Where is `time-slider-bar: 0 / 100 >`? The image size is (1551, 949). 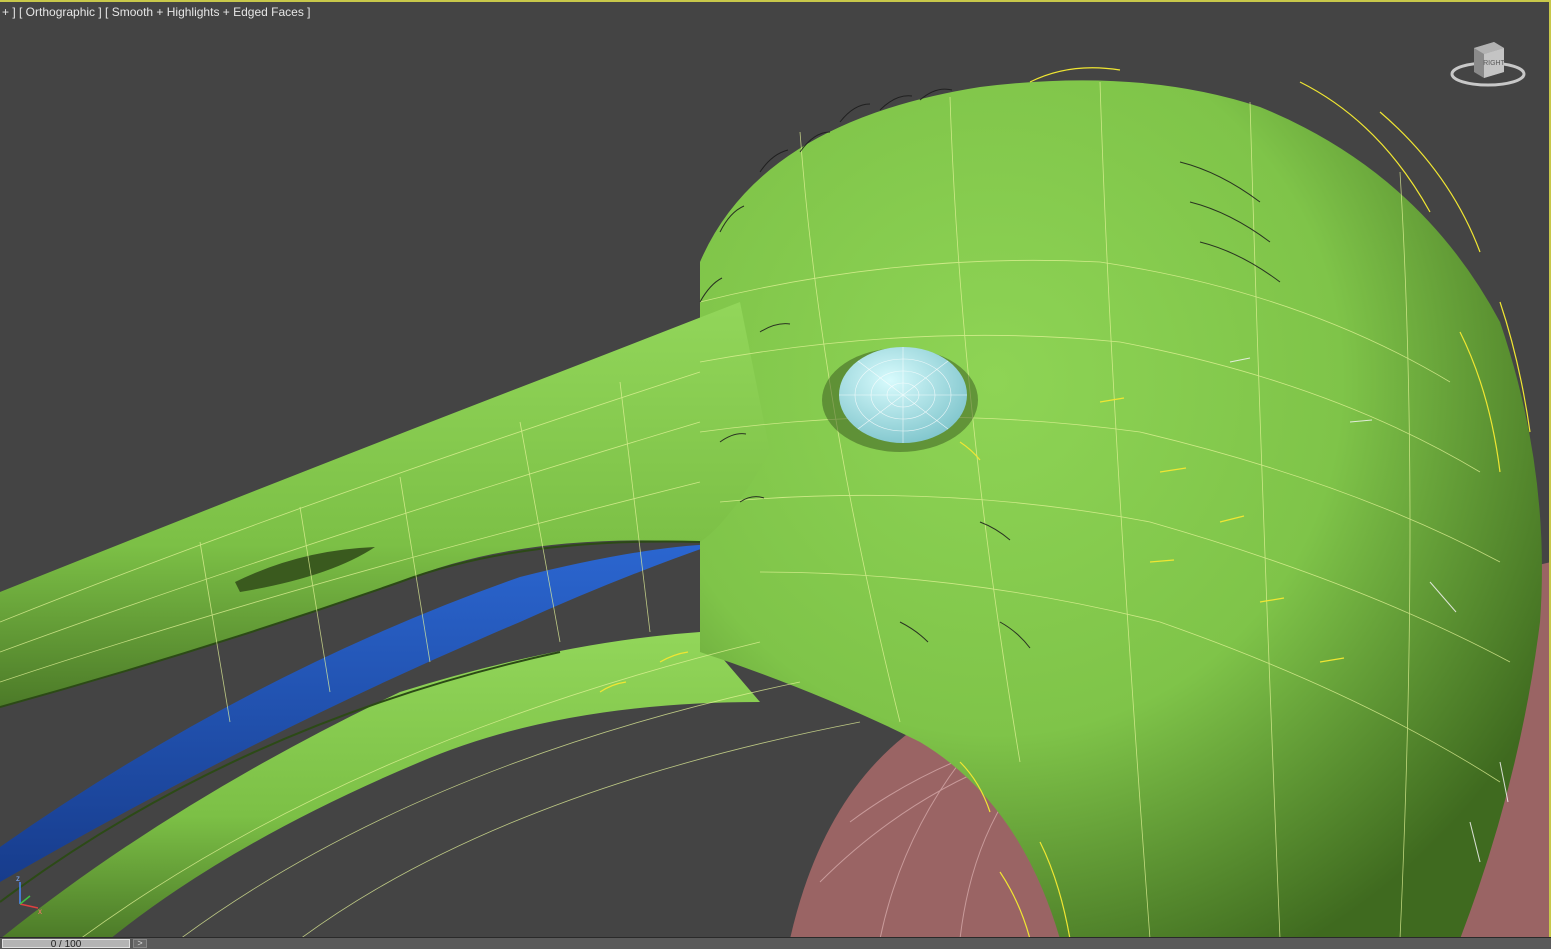 time-slider-bar: 0 / 100 > is located at coordinates (775, 943).